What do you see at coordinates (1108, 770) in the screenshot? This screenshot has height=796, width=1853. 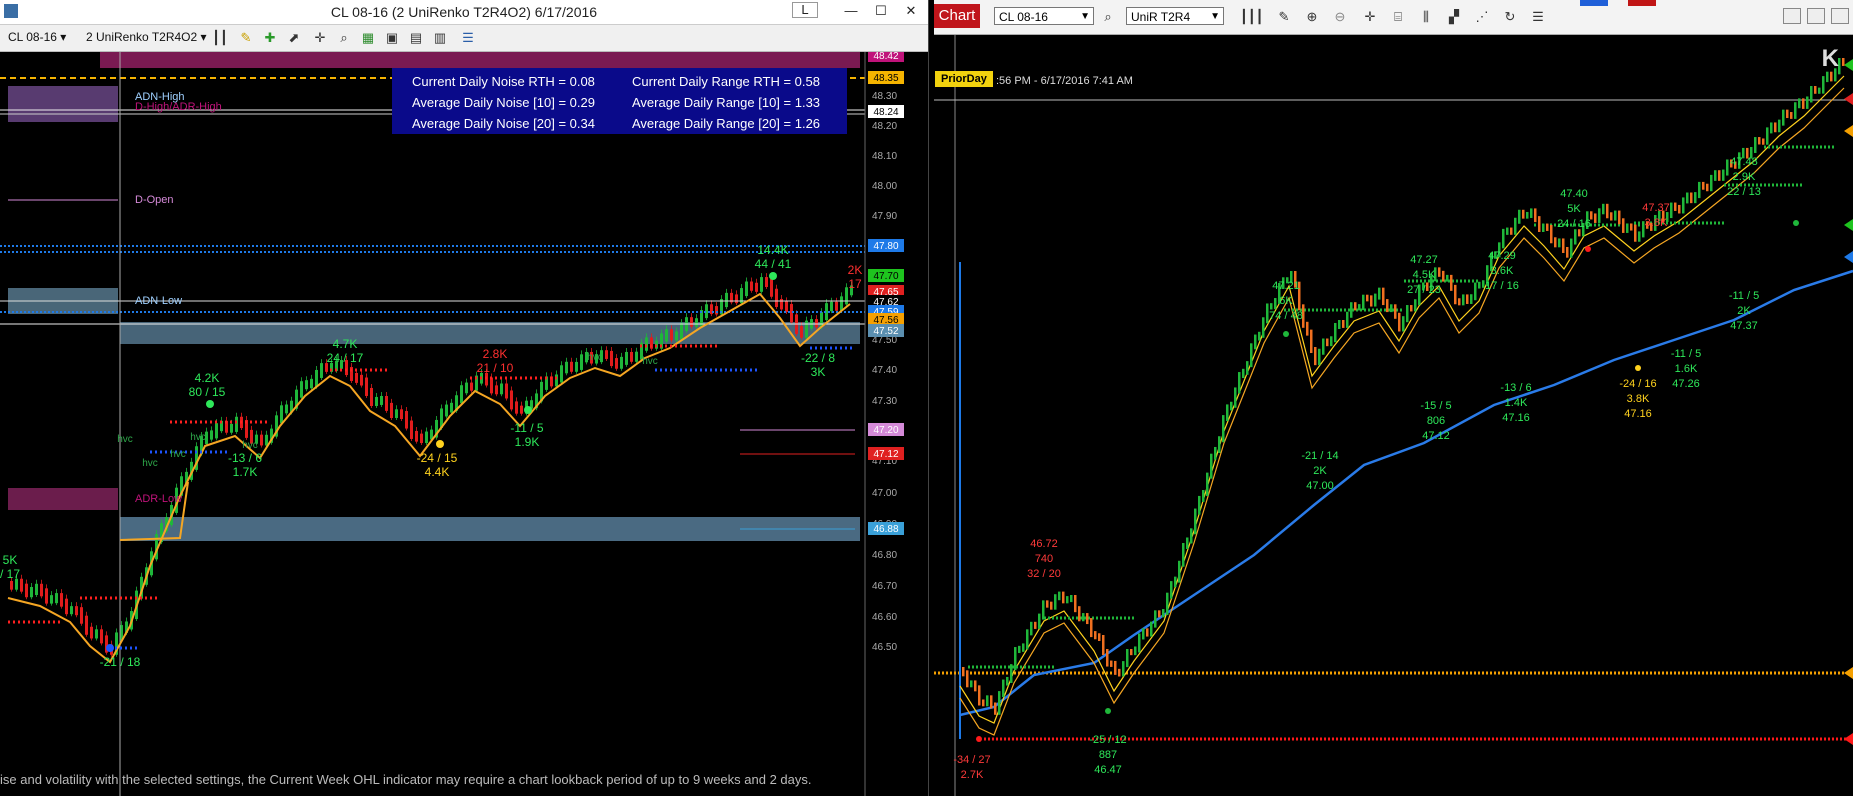 I see `annotation-line3: 46.47` at bounding box center [1108, 770].